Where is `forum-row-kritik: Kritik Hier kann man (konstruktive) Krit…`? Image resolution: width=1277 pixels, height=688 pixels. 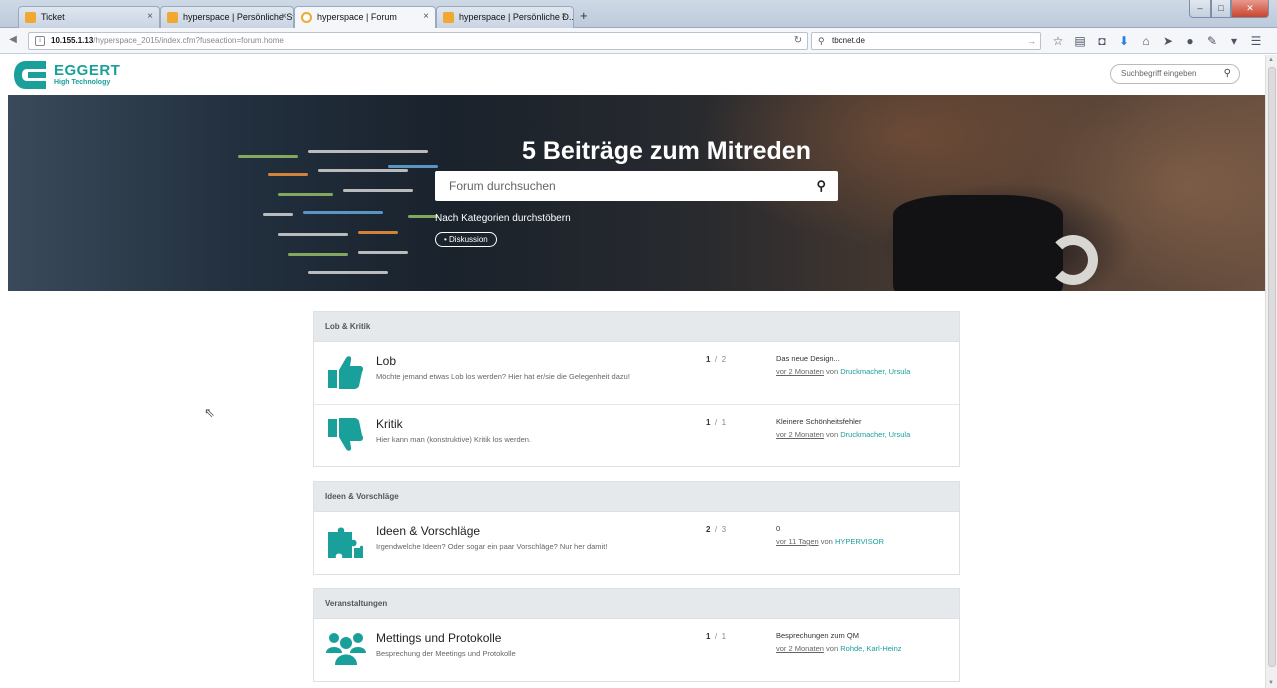 forum-row-kritik: Kritik Hier kann man (konstruktive) Krit… is located at coordinates (636, 435).